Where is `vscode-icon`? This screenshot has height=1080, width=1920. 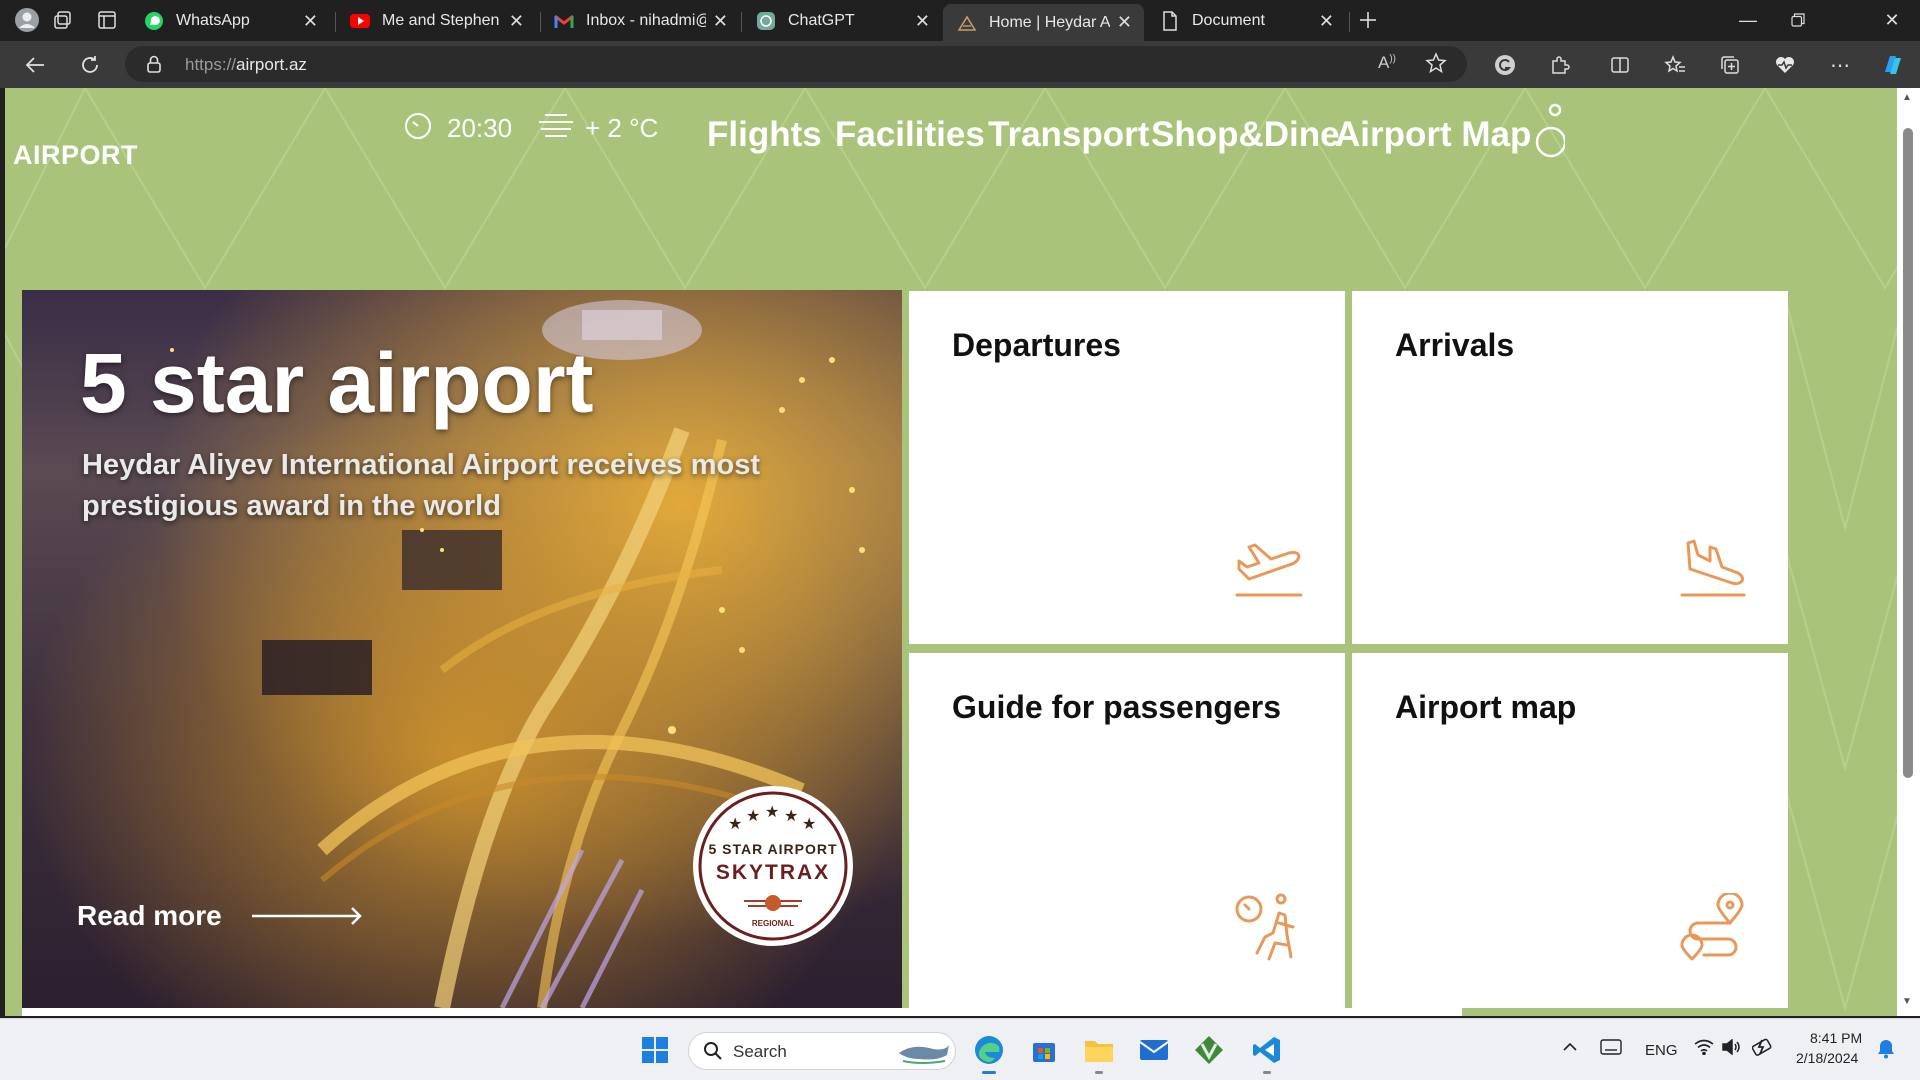 vscode-icon is located at coordinates (1267, 1052).